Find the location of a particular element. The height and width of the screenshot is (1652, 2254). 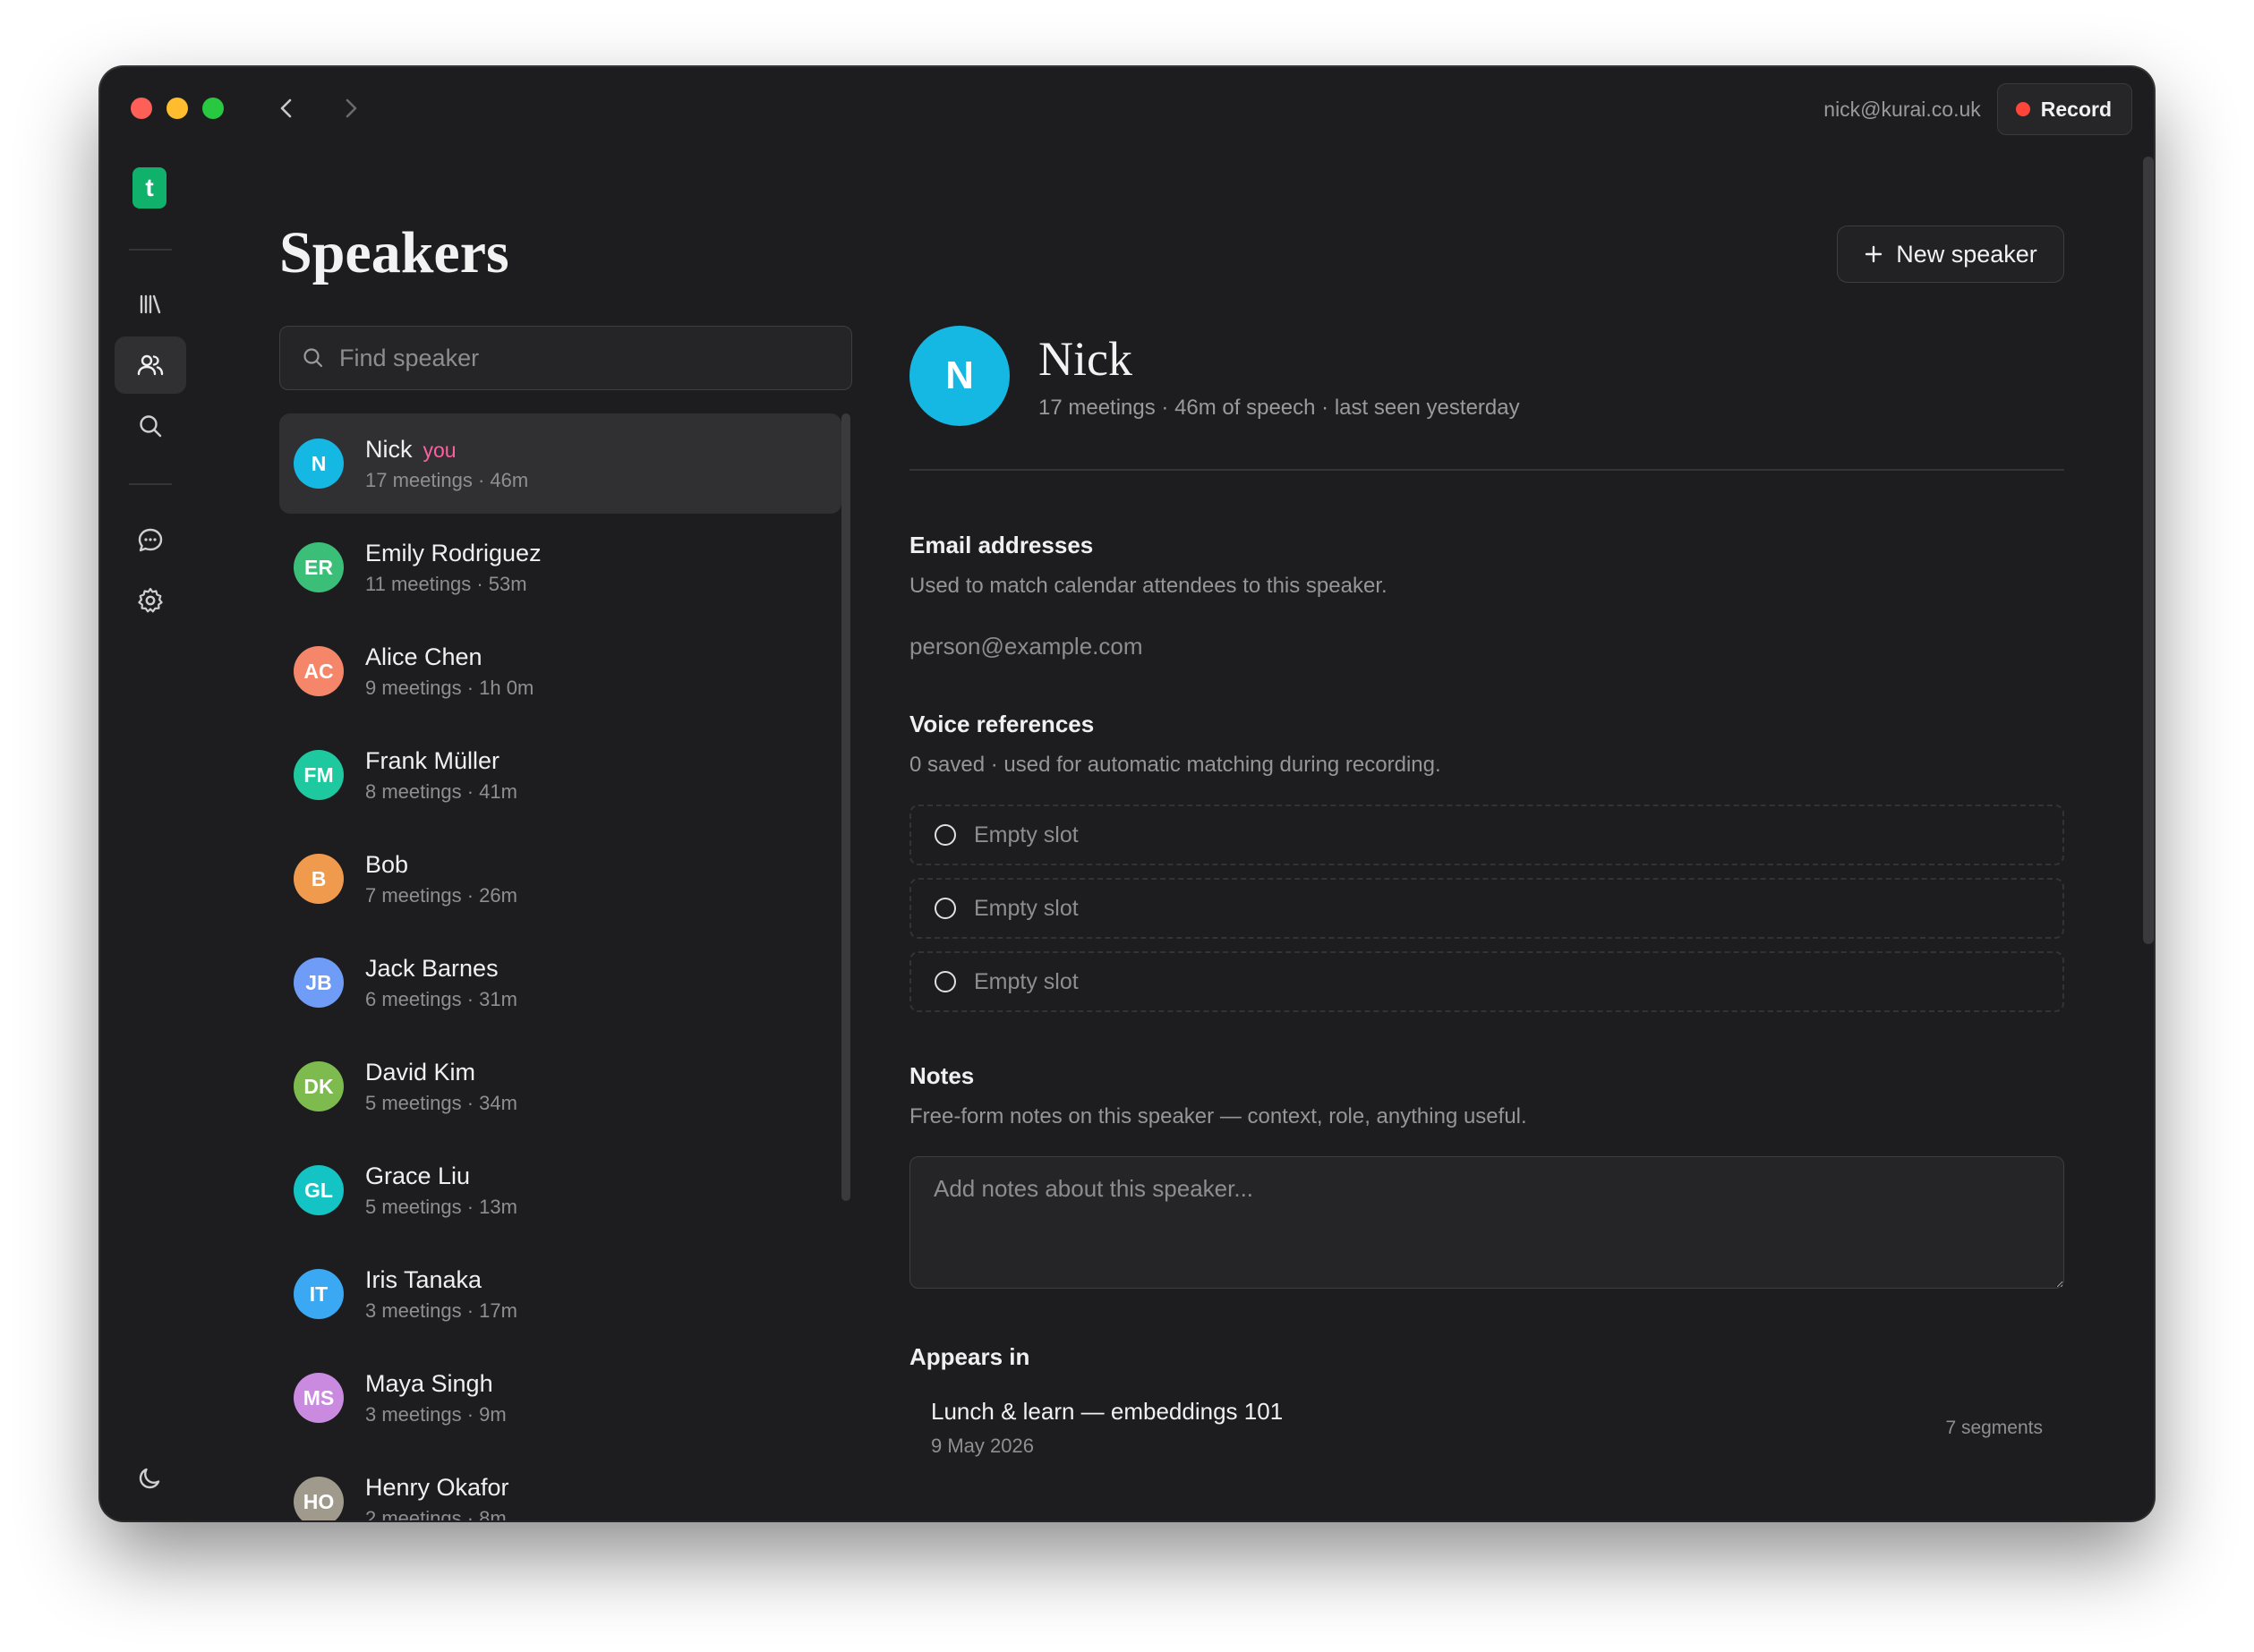

speaker-meta: 5 meetings · 34m is located at coordinates (441, 1102).